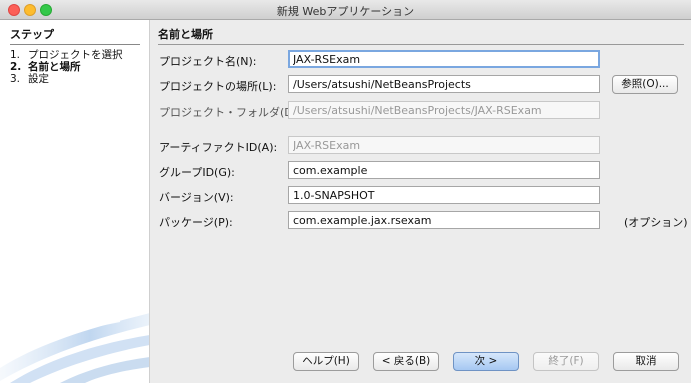 The height and width of the screenshot is (383, 691). I want to click on steps-heading: ステップ, so click(75, 35).